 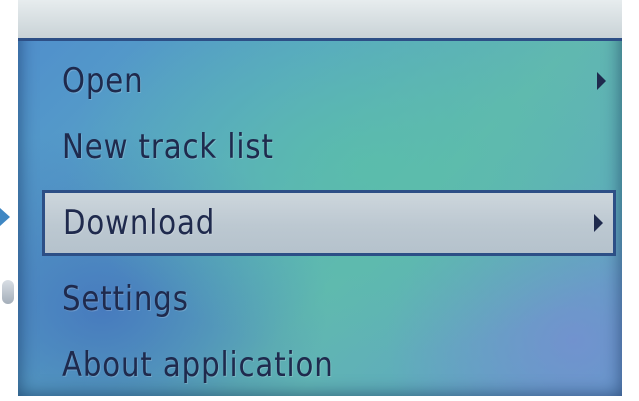 What do you see at coordinates (139, 223) in the screenshot?
I see `menu-item-label: Download` at bounding box center [139, 223].